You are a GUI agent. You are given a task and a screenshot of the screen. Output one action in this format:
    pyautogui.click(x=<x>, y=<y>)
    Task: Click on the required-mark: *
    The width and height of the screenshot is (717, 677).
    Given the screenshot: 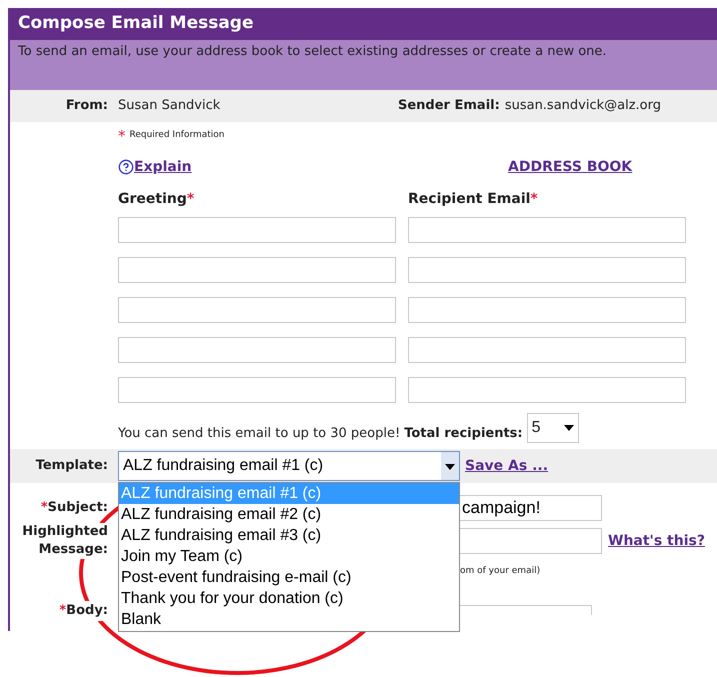 What is the action you would take?
    pyautogui.click(x=122, y=136)
    